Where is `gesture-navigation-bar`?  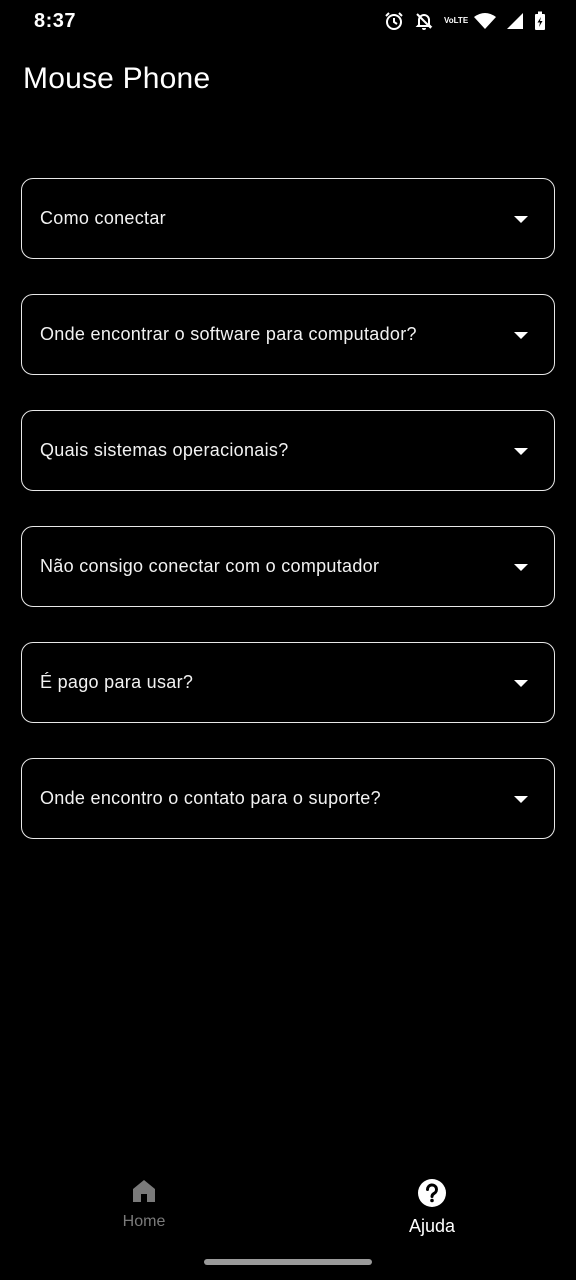 gesture-navigation-bar is located at coordinates (288, 1262).